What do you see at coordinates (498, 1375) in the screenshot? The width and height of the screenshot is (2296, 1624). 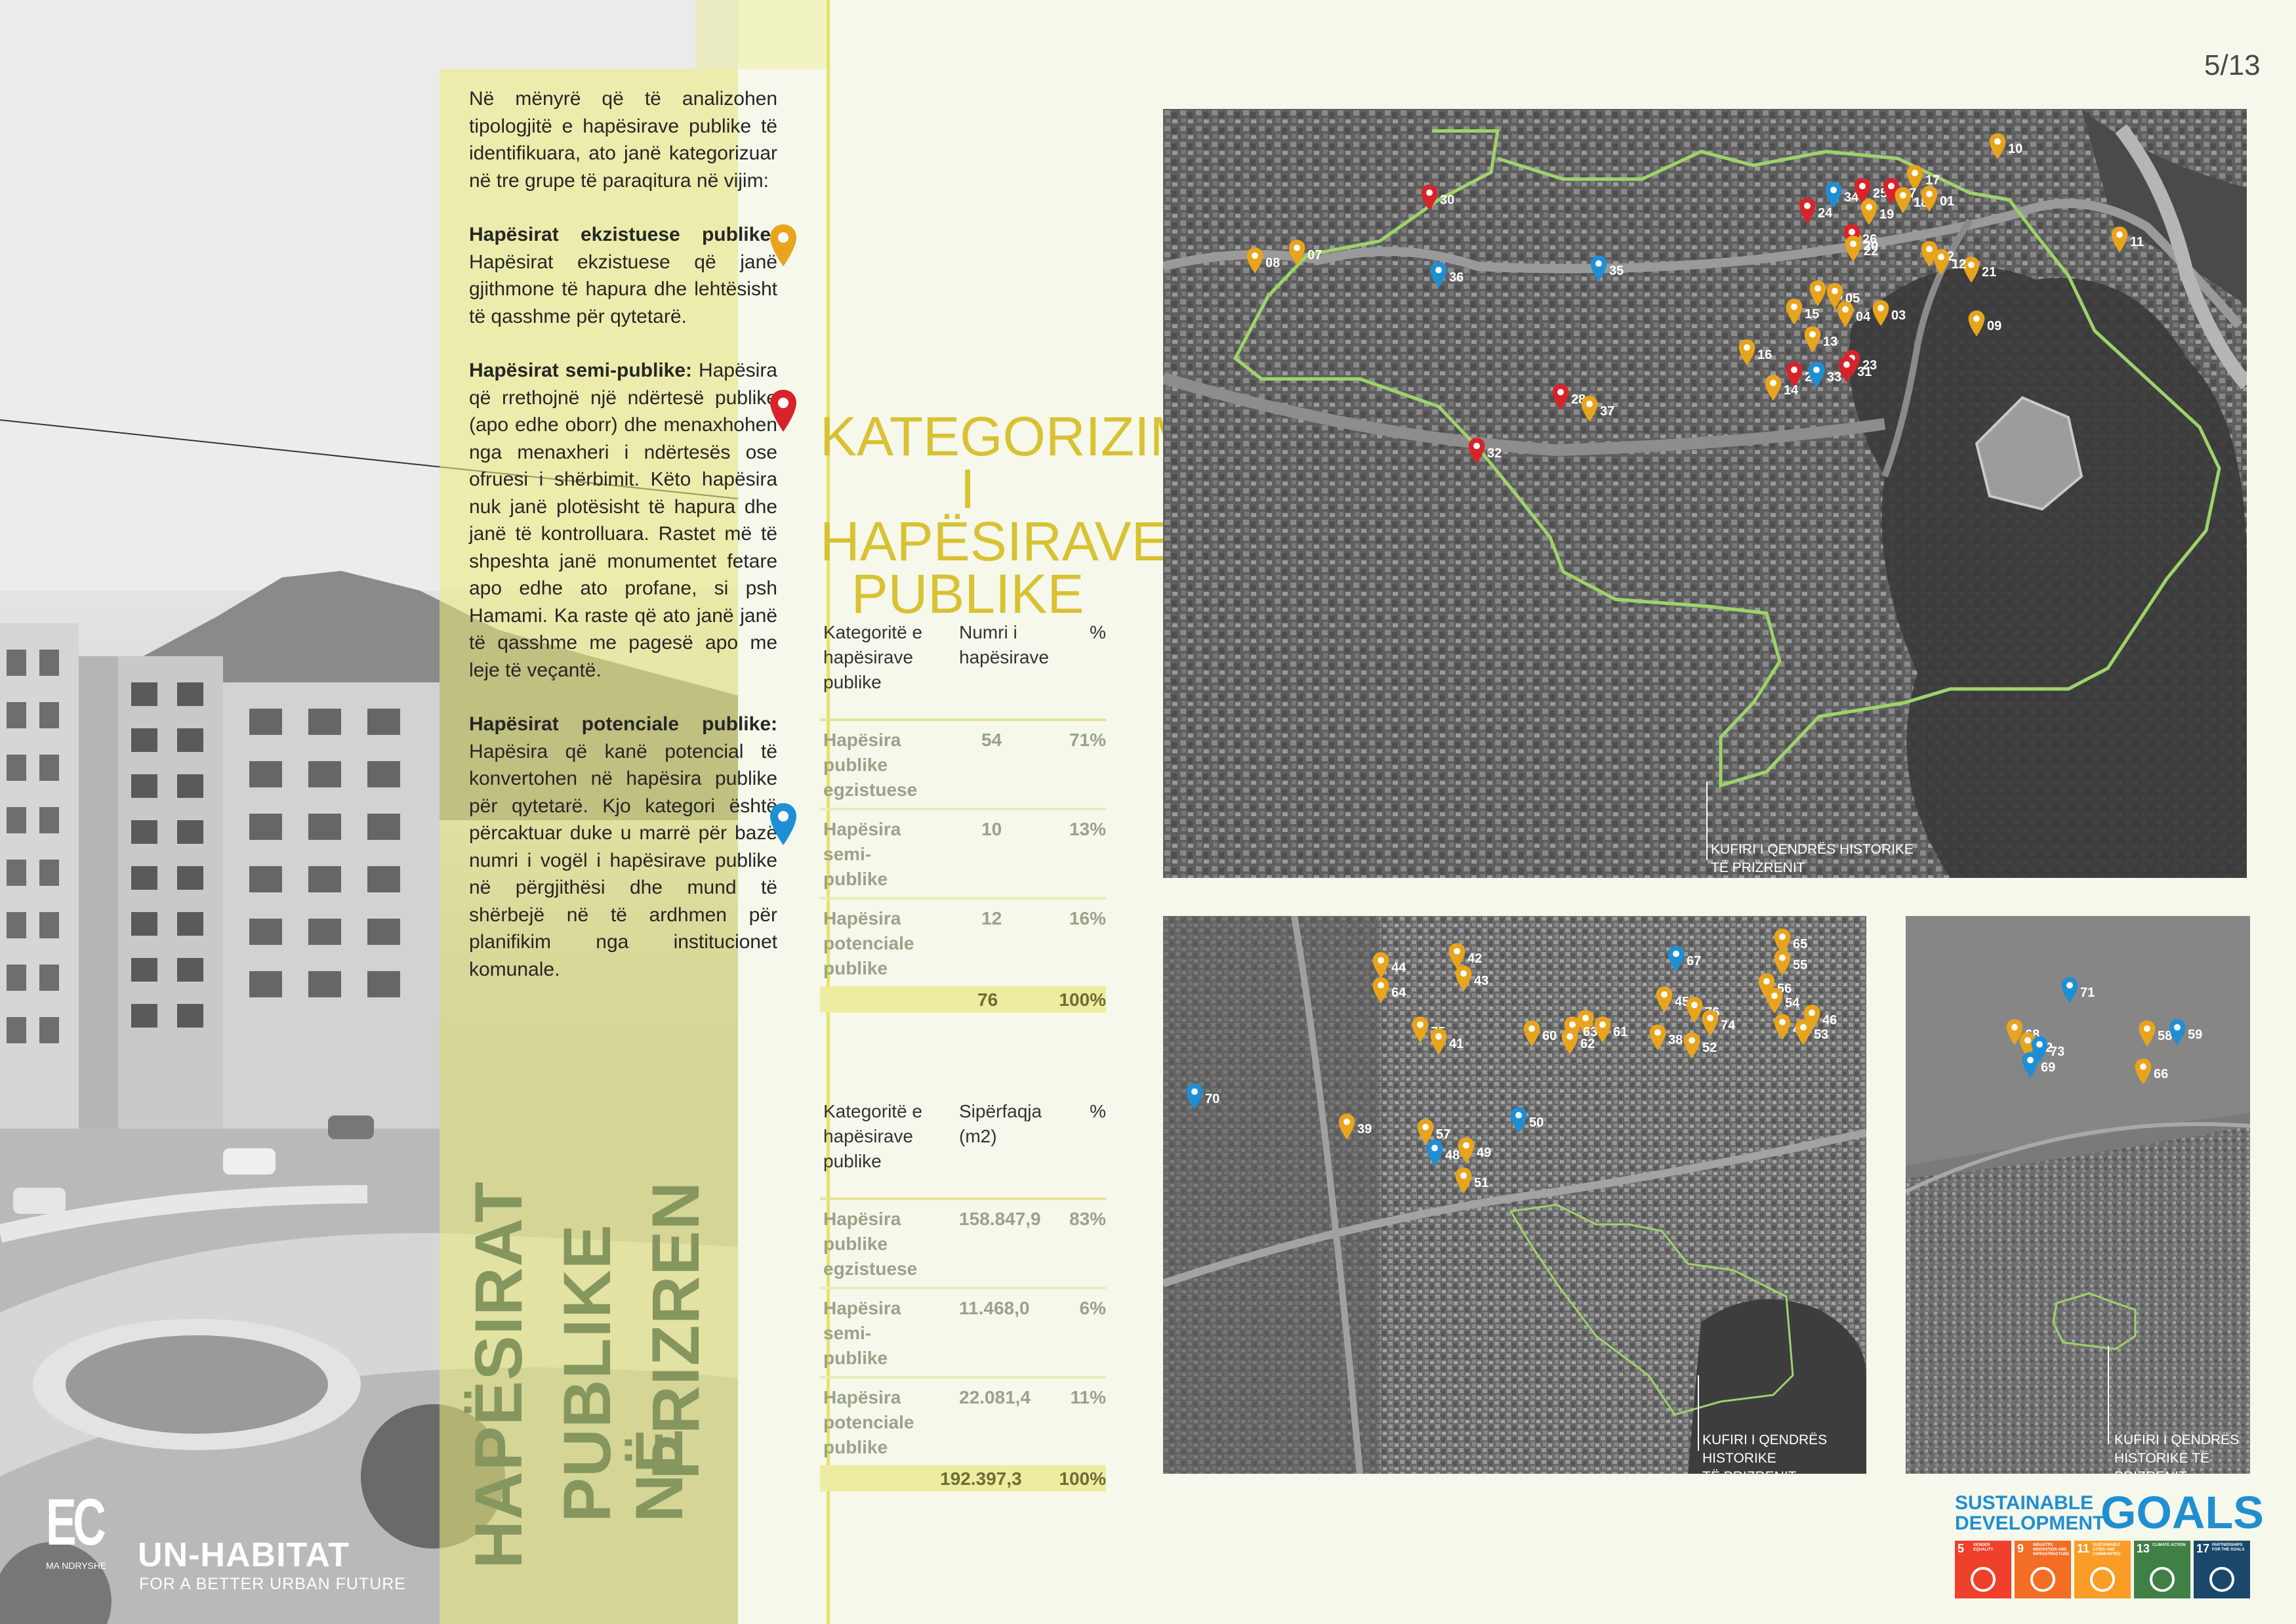 I see `vertical-title-line-1: HAPËSIRAT` at bounding box center [498, 1375].